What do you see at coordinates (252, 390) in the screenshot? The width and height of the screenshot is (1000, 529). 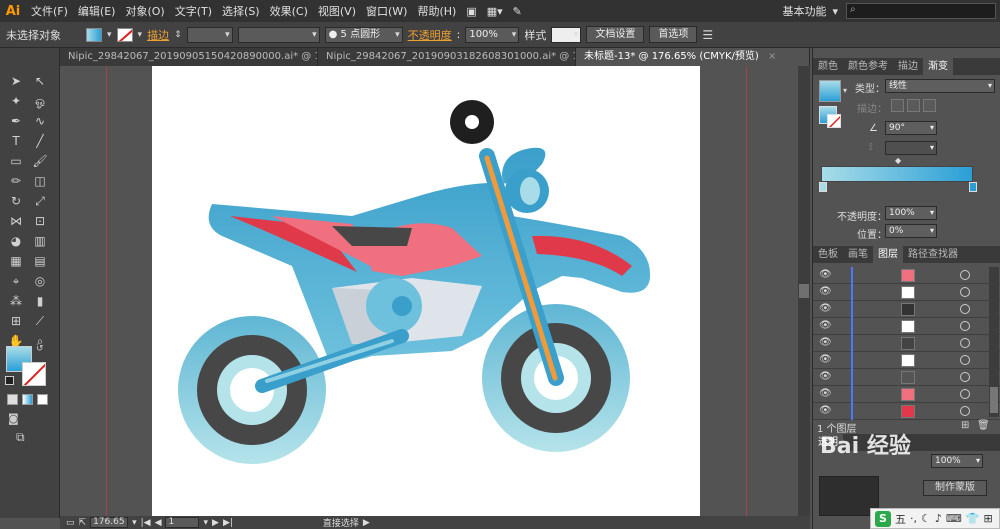 I see `rear-wheel` at bounding box center [252, 390].